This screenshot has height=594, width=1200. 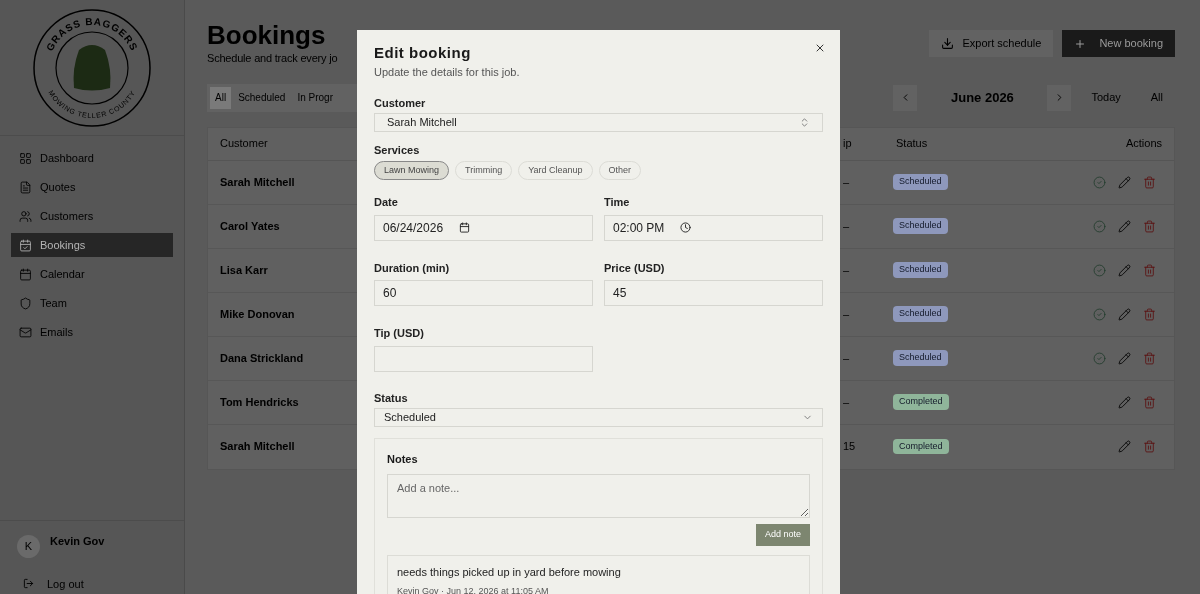 What do you see at coordinates (249, 226) in the screenshot?
I see `customer-cell-text: Carol Yates` at bounding box center [249, 226].